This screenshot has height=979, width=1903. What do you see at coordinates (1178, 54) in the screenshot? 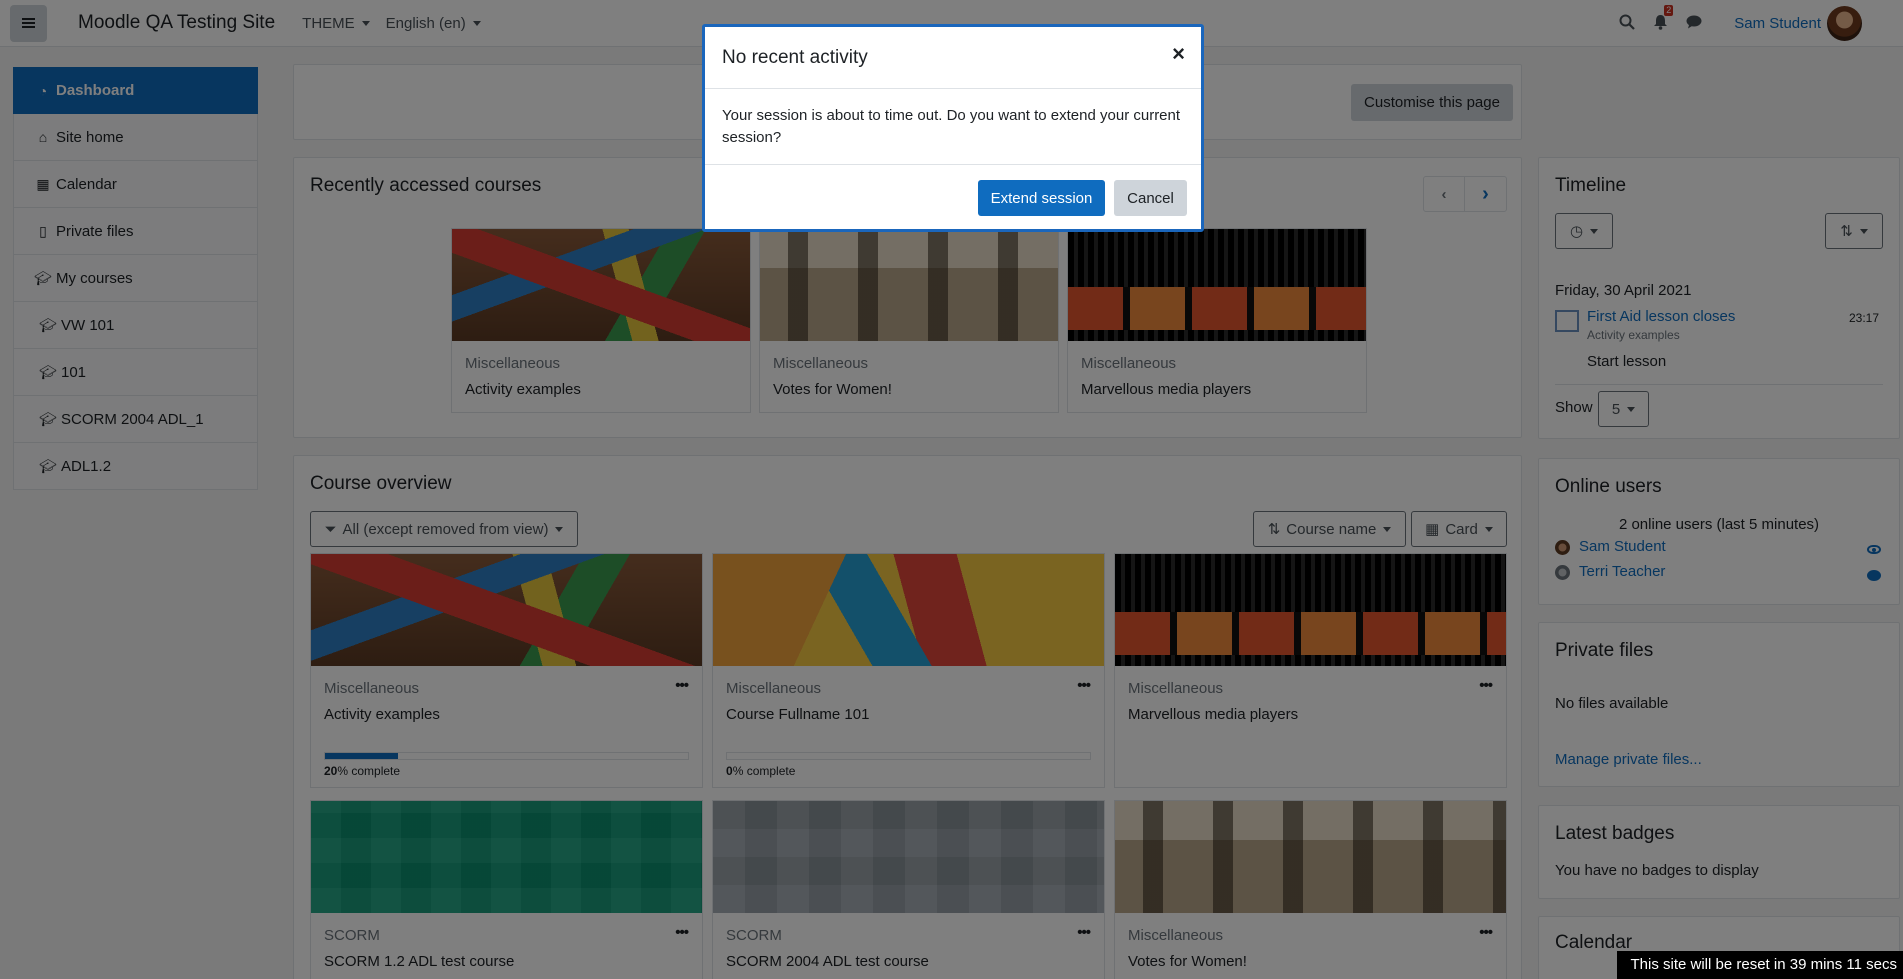
I see `close-icon: ×` at bounding box center [1178, 54].